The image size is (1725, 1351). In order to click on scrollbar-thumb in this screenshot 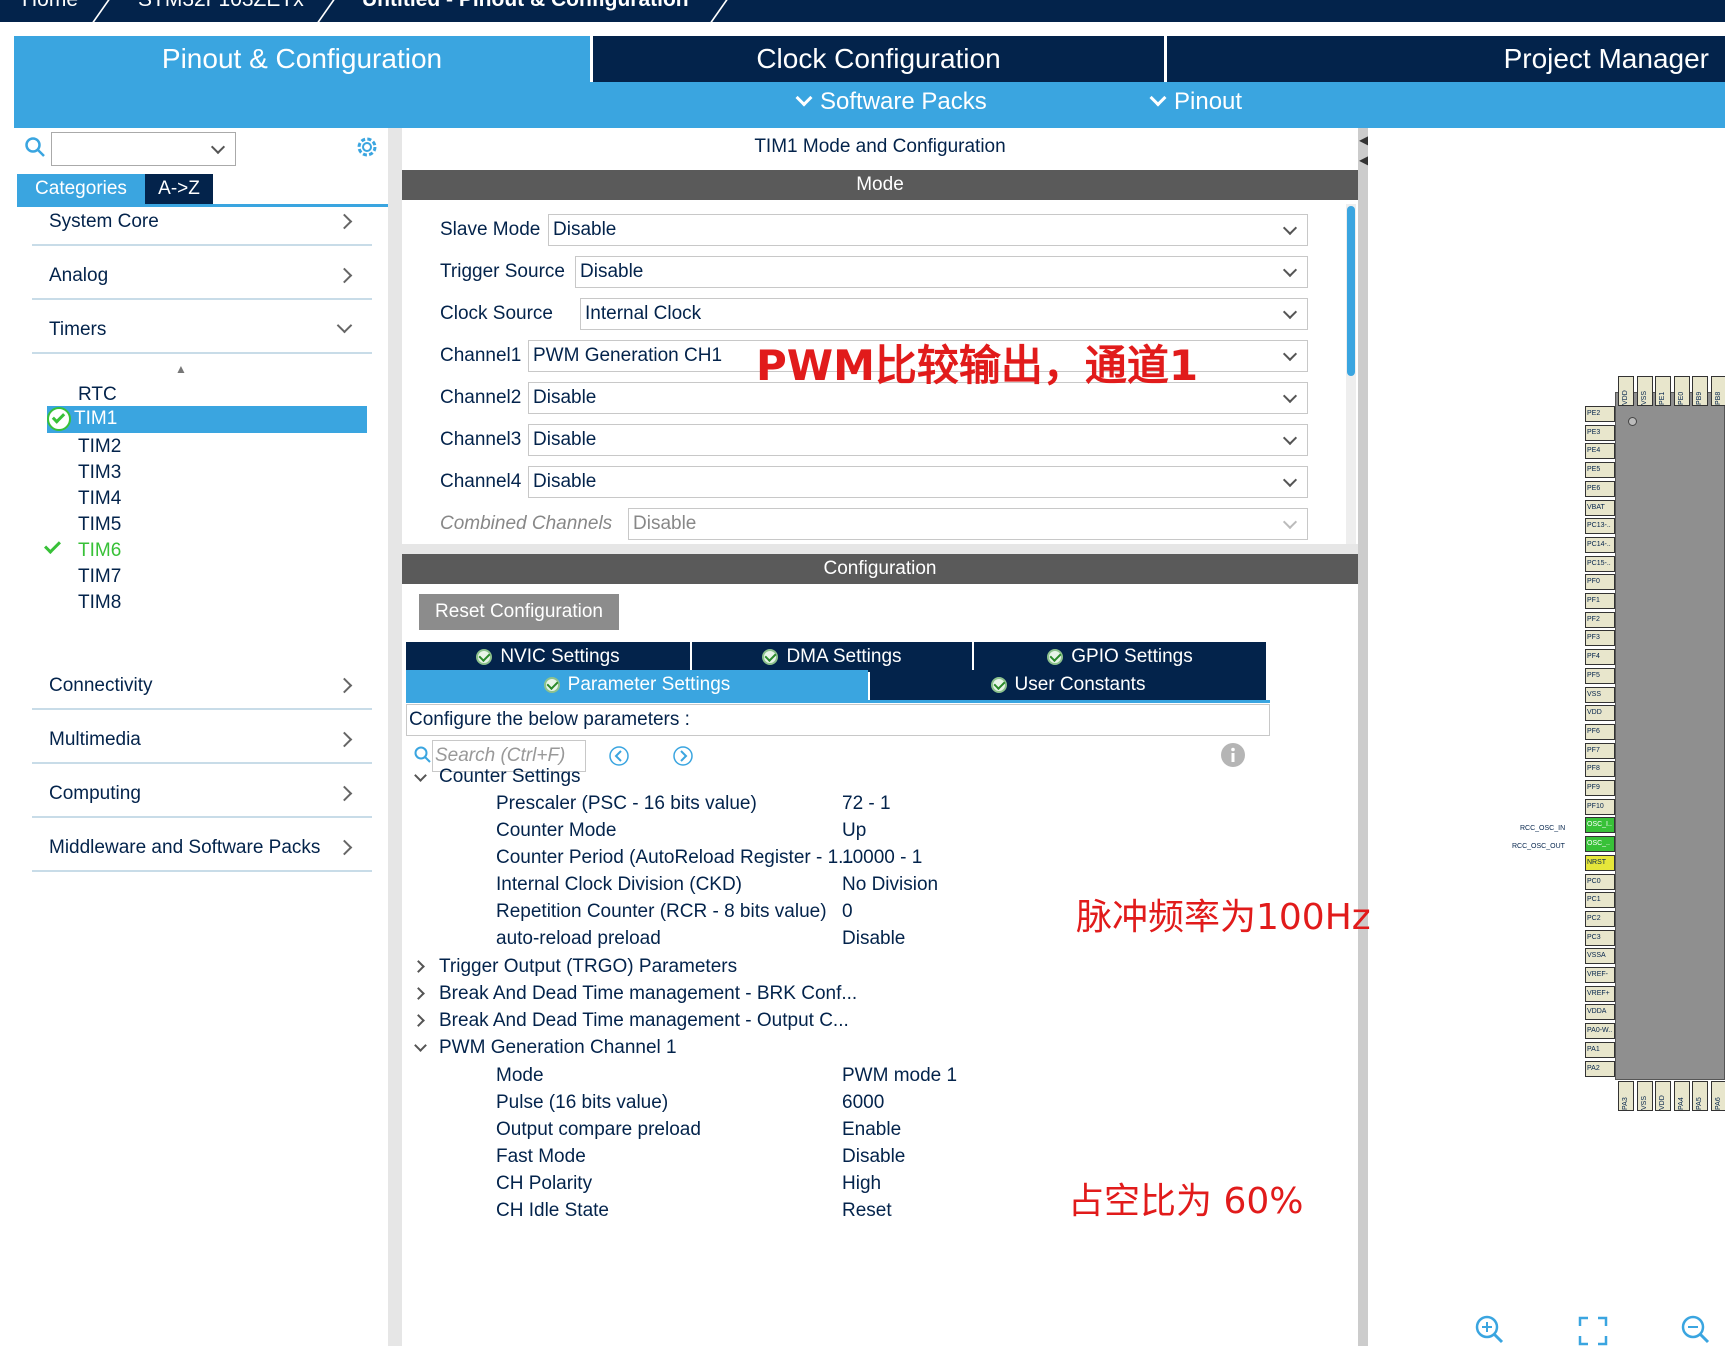, I will do `click(1351, 291)`.